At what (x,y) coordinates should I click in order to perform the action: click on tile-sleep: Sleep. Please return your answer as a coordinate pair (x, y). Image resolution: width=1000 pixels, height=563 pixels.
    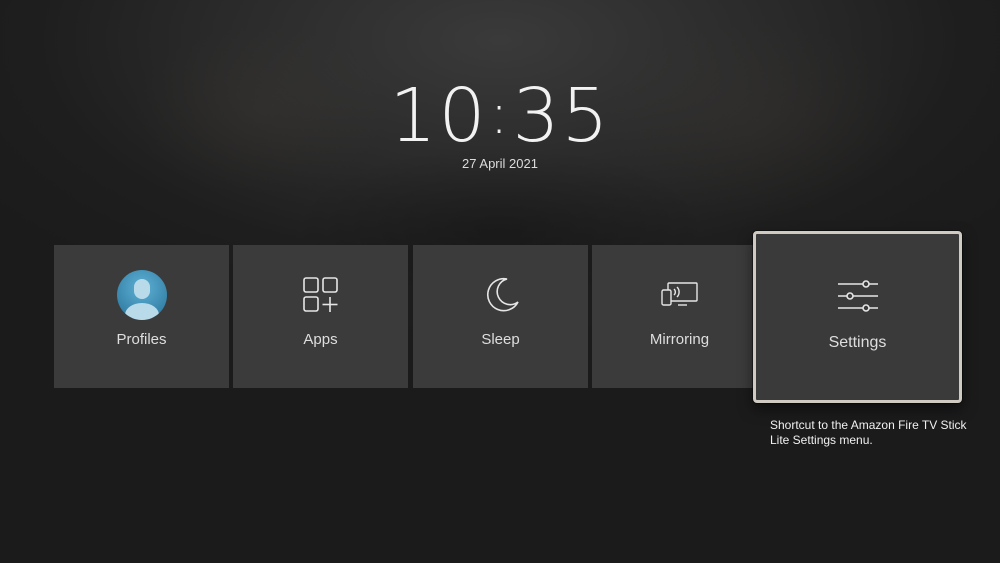
    Looking at the image, I should click on (500, 316).